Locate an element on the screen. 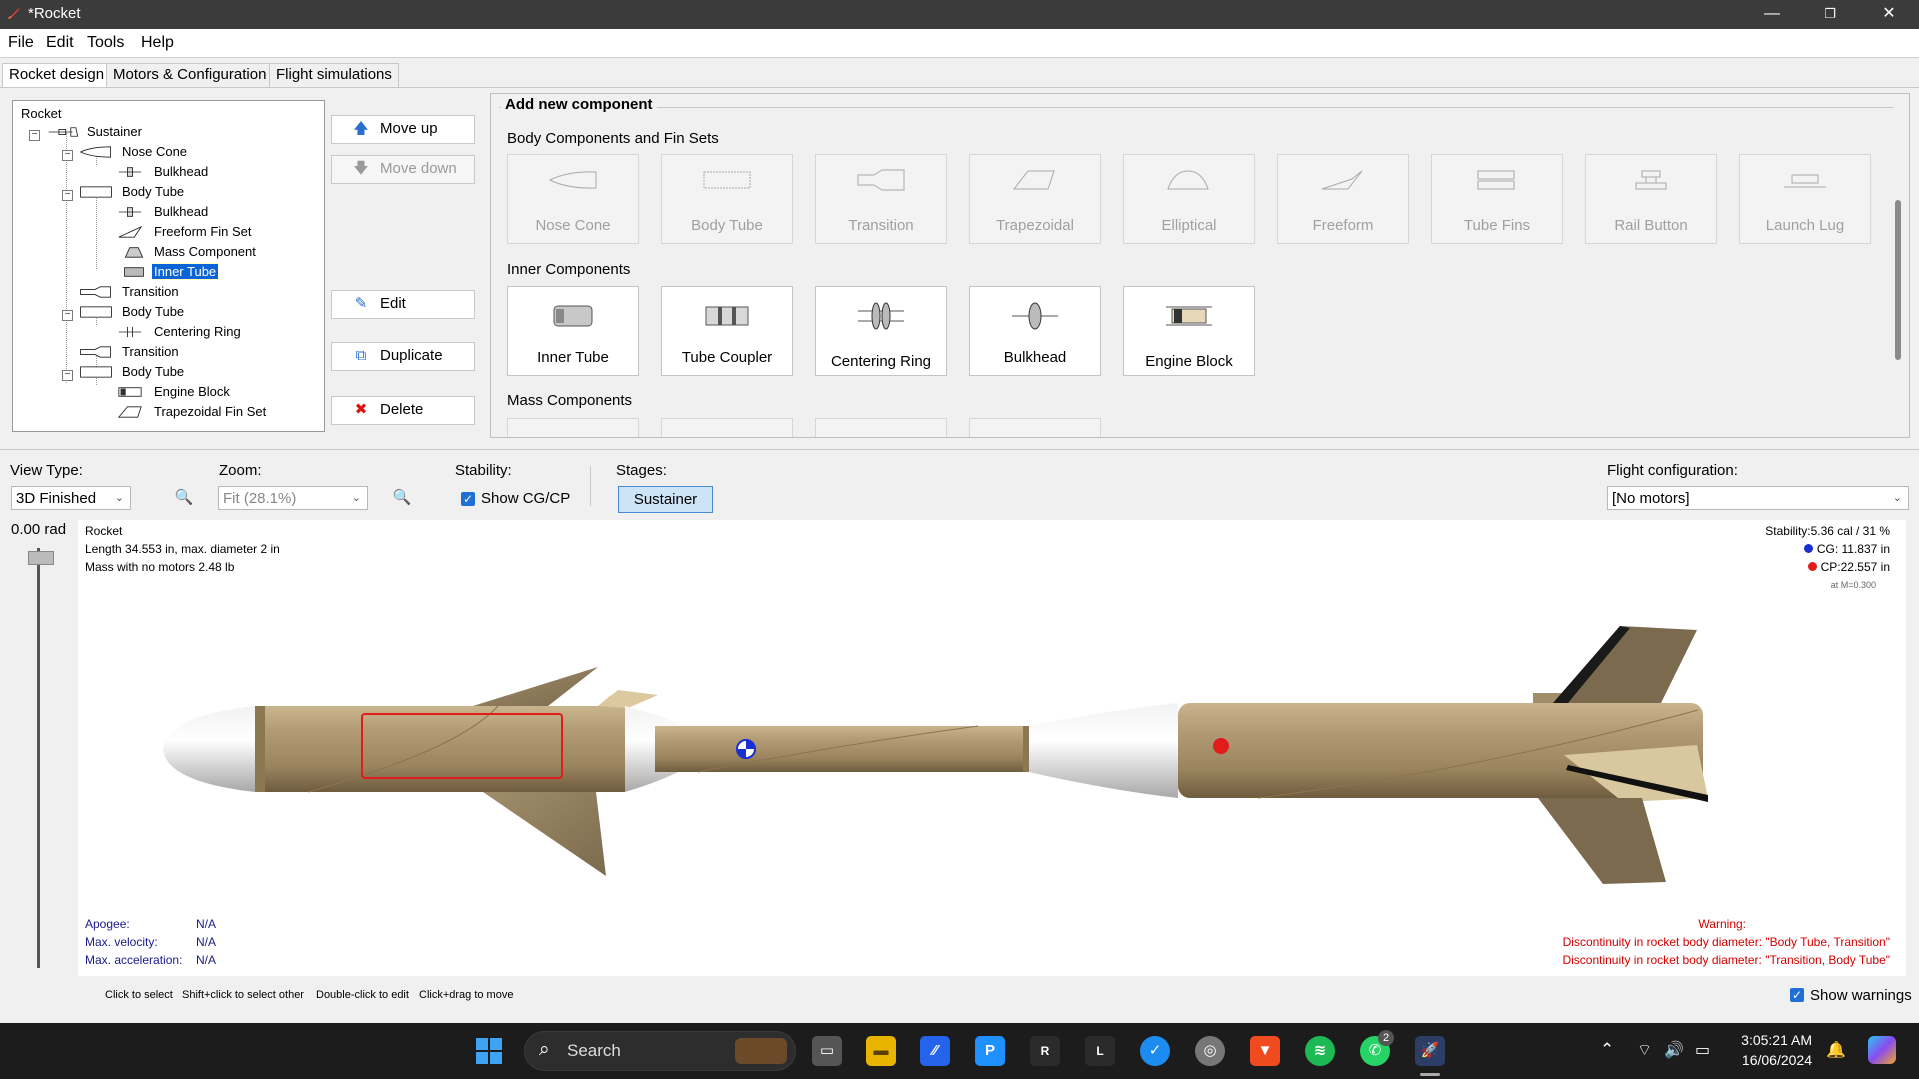 This screenshot has height=1079, width=1919. taskbar is located at coordinates (959, 1051).